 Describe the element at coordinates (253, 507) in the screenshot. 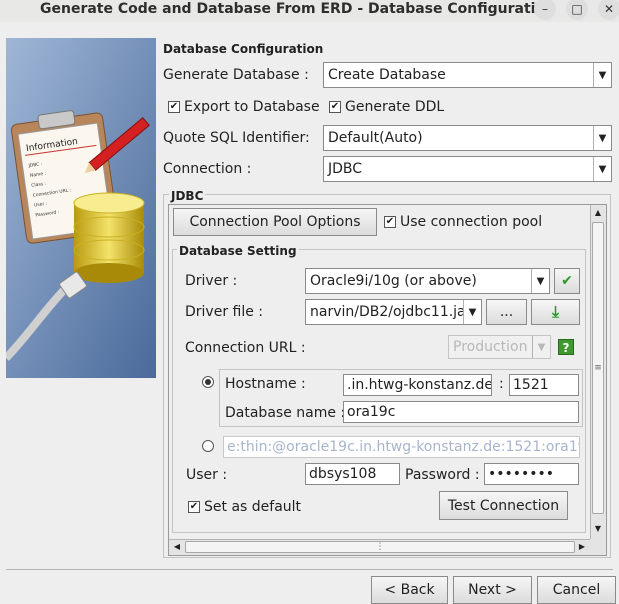

I see `set-as-default-label: Set as default` at that location.